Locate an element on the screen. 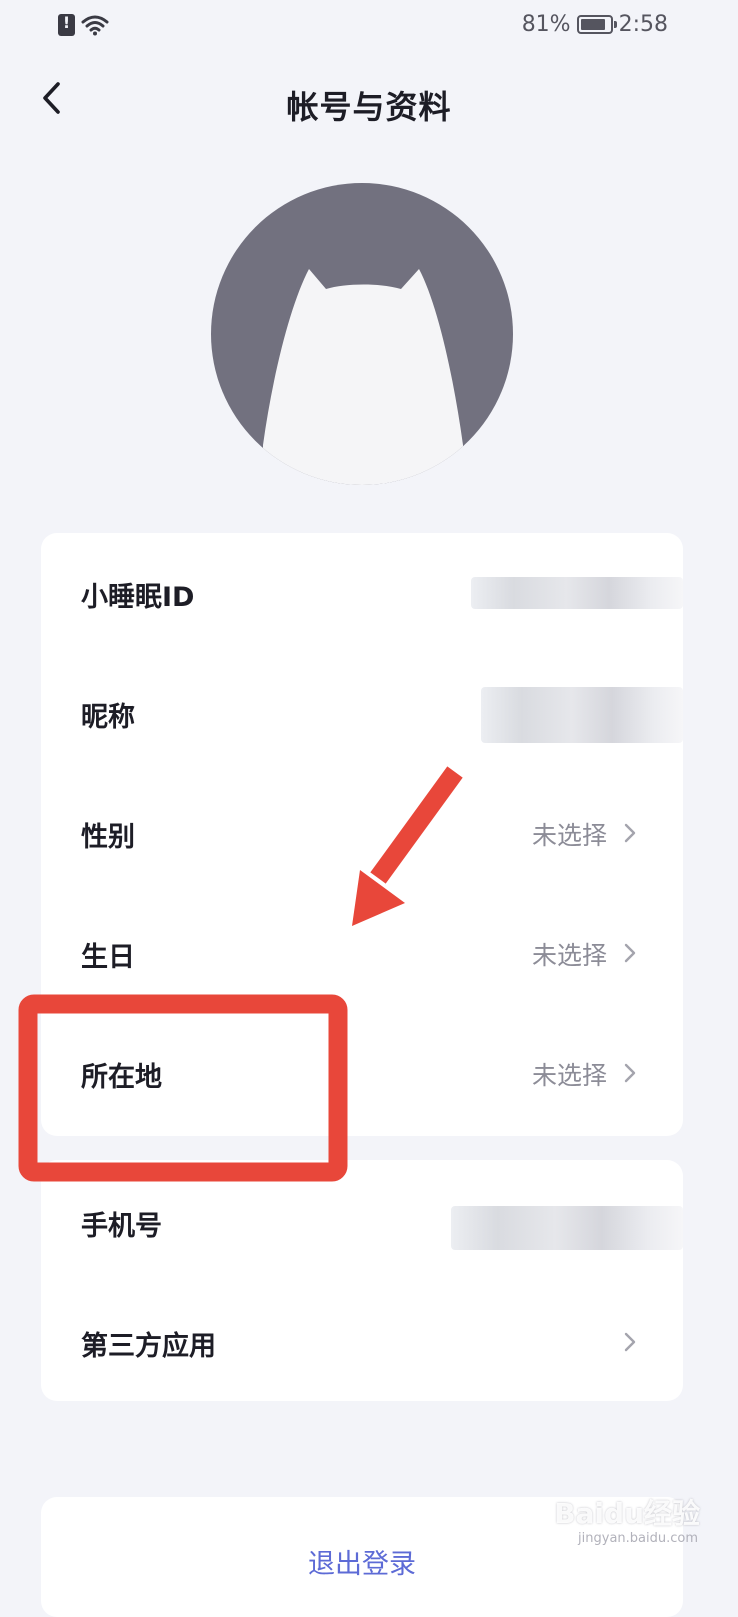 The image size is (738, 1617). row-label: 小睡眠ID is located at coordinates (138, 597).